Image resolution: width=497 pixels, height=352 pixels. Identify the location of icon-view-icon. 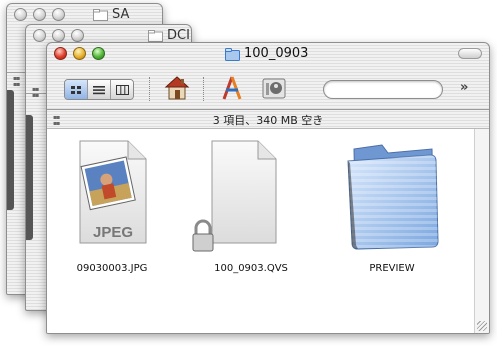
(76, 89).